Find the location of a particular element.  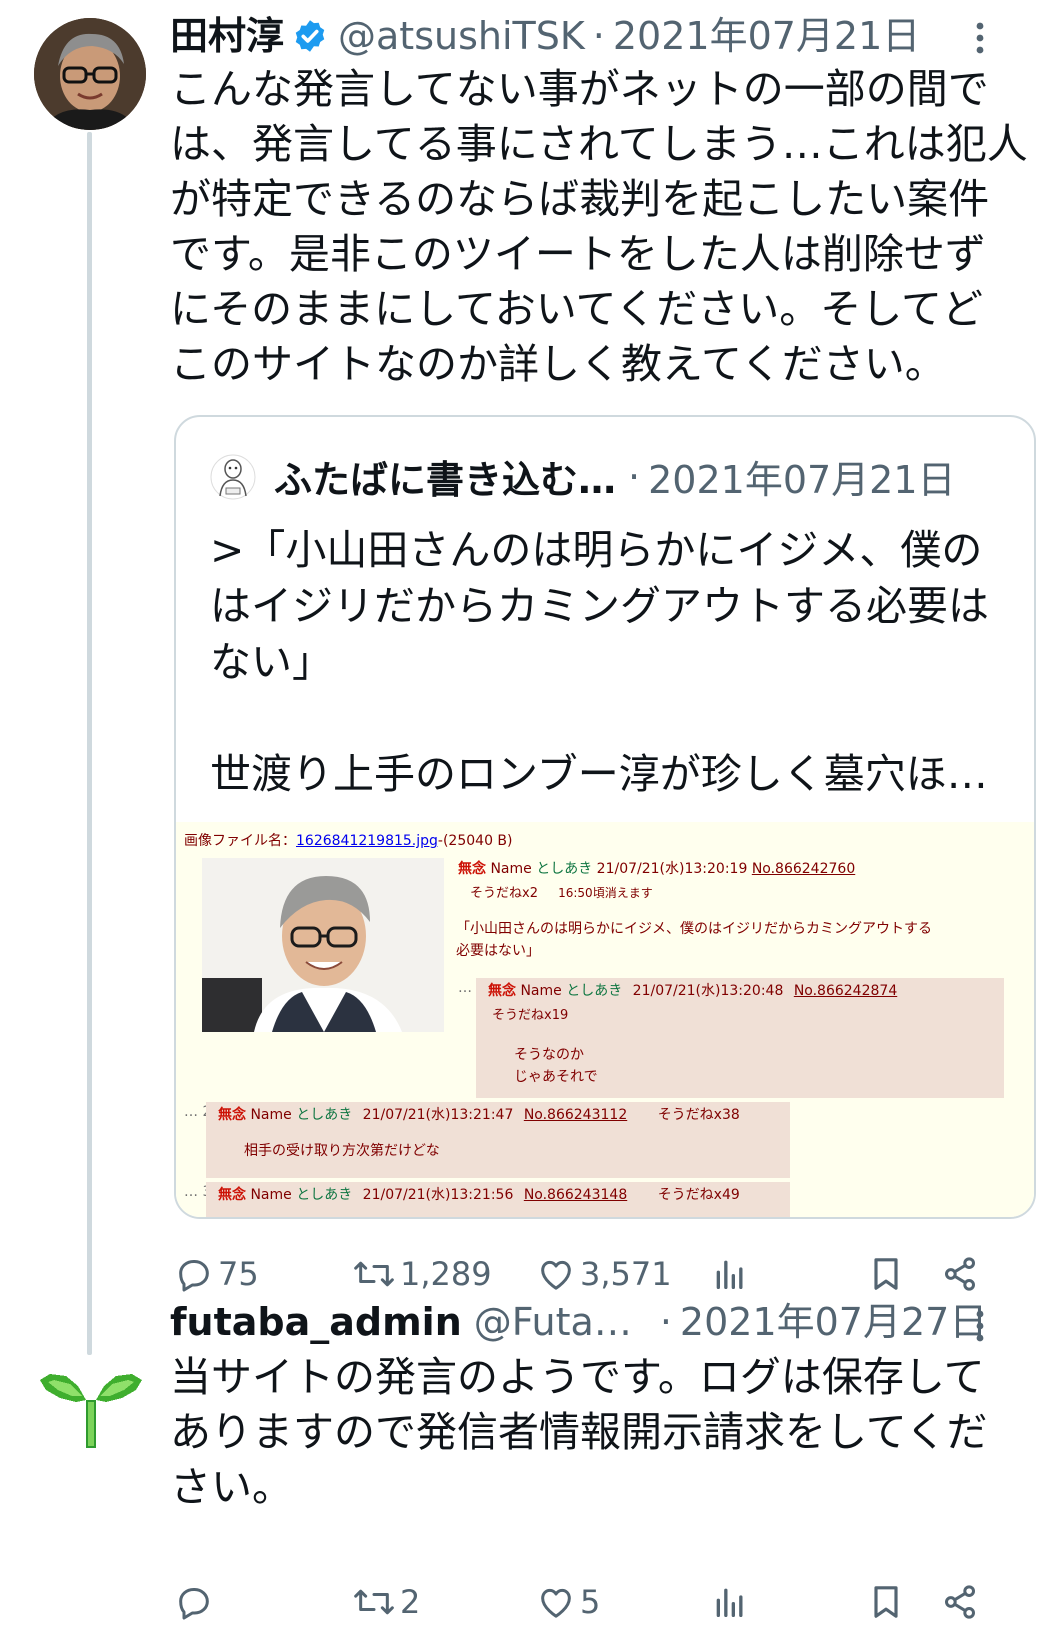

post-datetime: 21/07/21(水)13:20:48 is located at coordinates (708, 991).